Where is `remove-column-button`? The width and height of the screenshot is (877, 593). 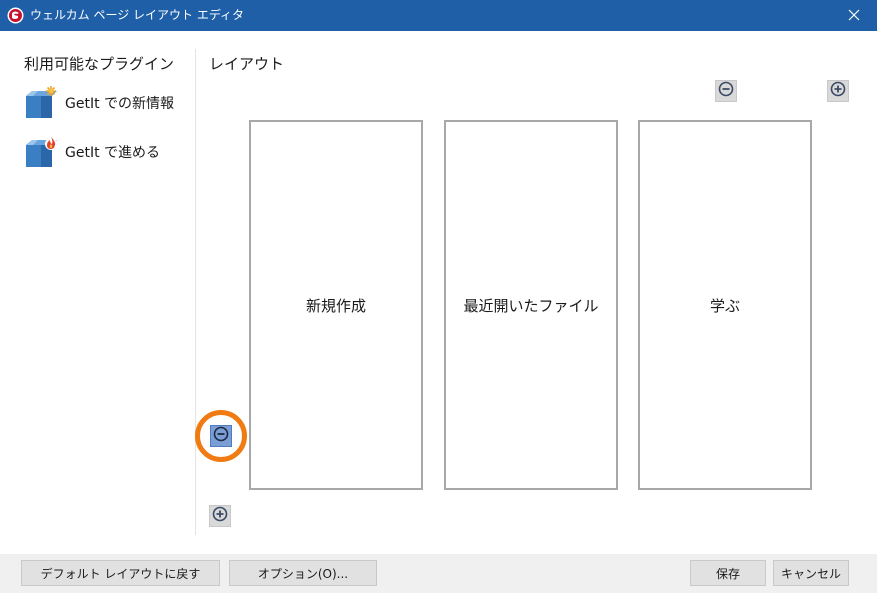 remove-column-button is located at coordinates (726, 91).